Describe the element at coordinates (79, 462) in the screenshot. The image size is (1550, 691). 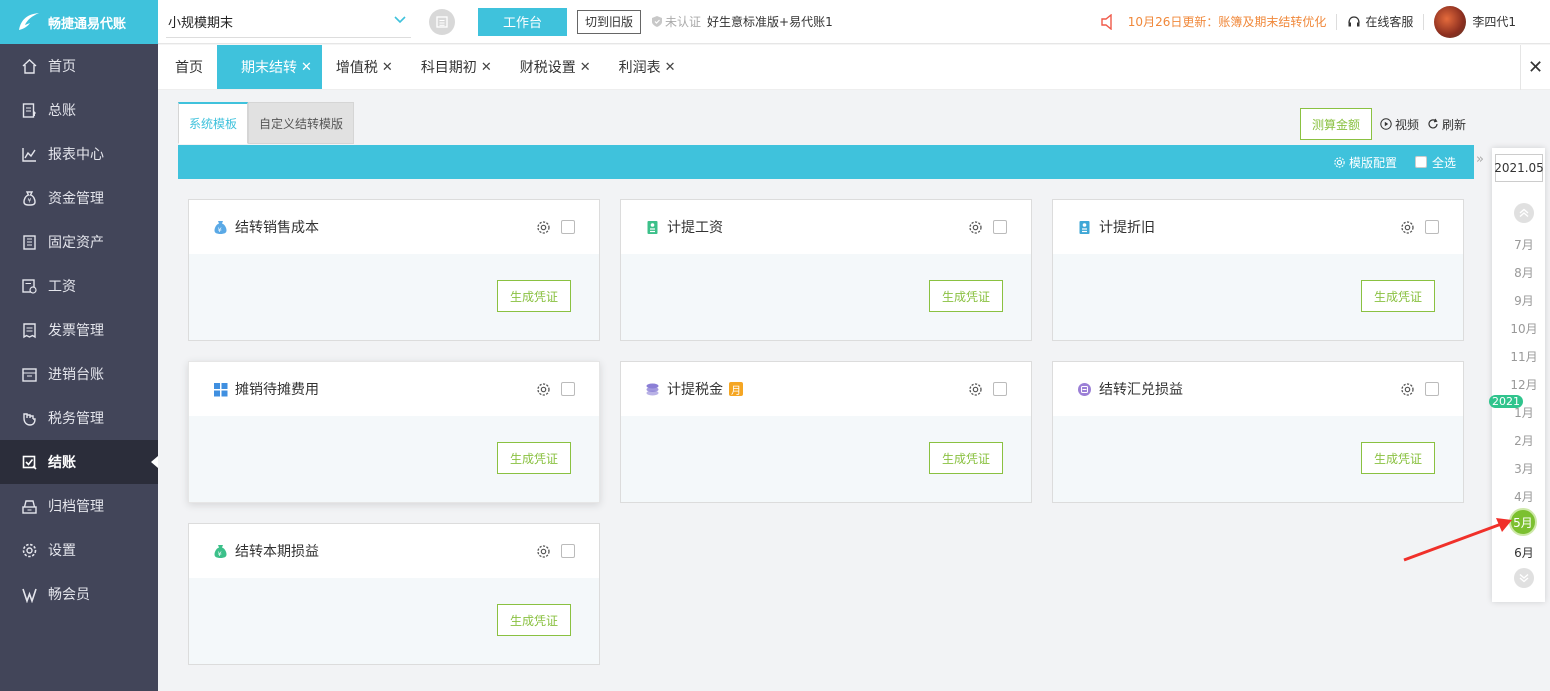
I see `sidebar-item-9: 结账` at that location.